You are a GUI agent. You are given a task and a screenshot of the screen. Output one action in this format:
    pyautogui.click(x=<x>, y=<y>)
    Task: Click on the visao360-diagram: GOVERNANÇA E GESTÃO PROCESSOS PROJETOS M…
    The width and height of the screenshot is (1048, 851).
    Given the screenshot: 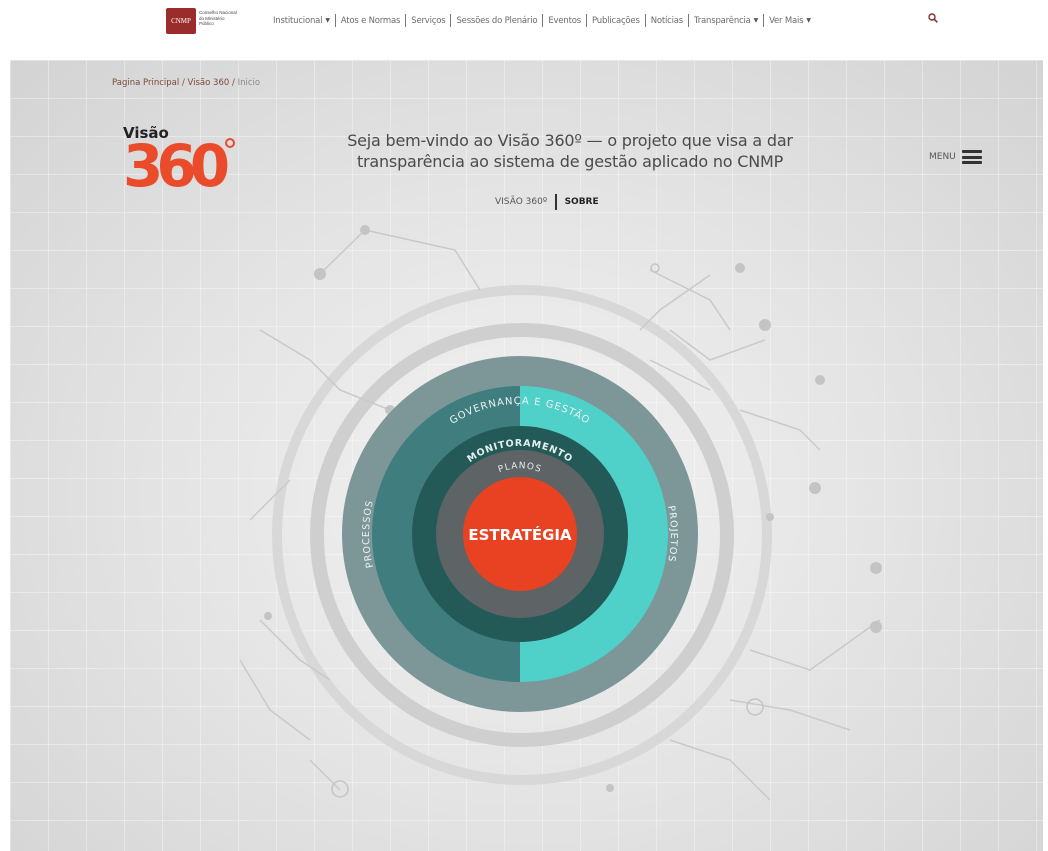 What is the action you would take?
    pyautogui.click(x=520, y=534)
    